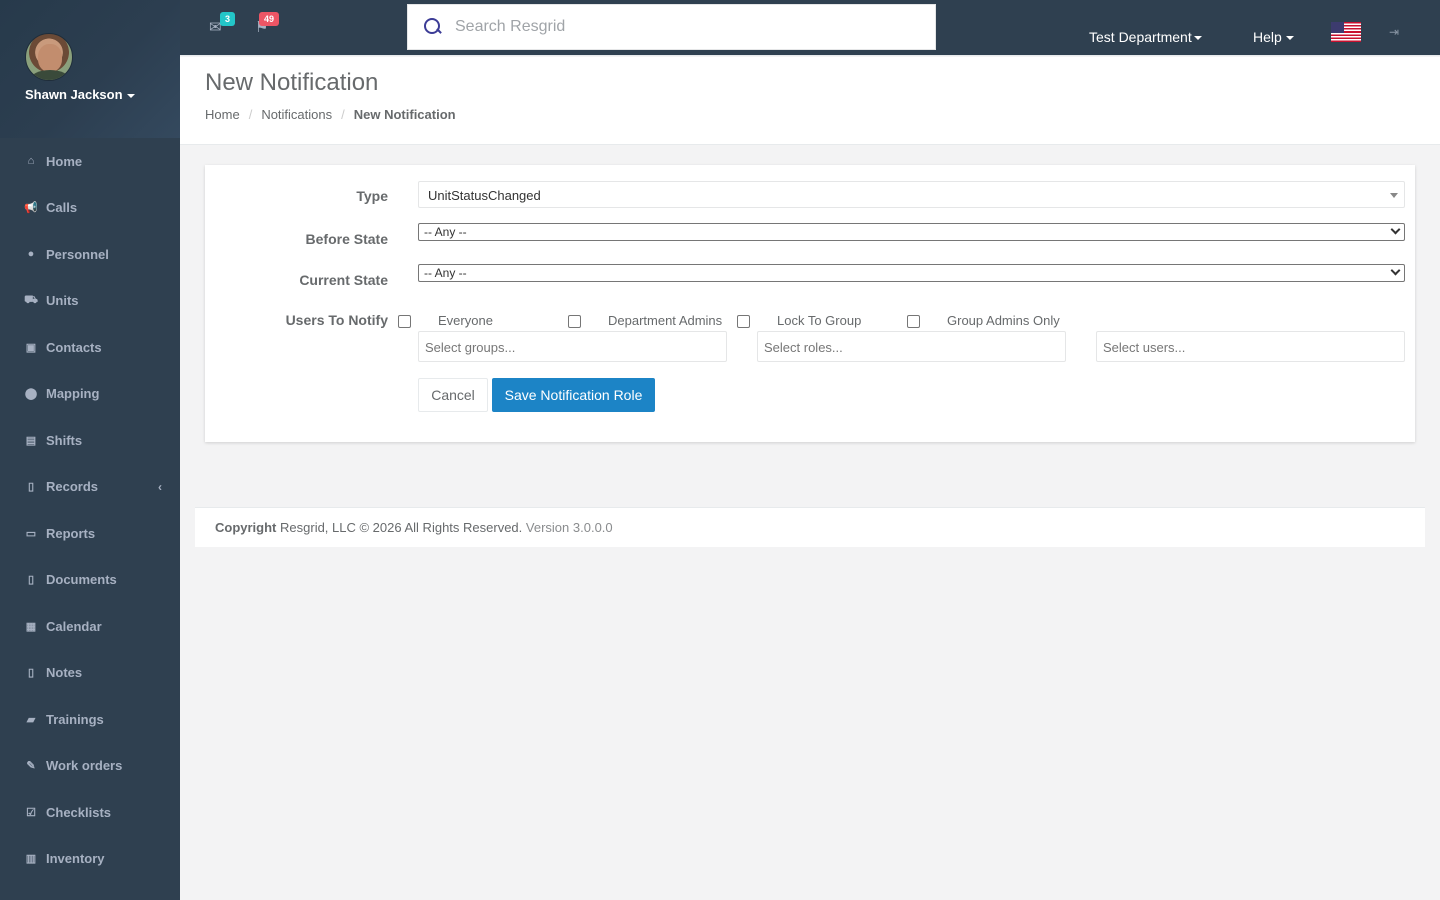 Image resolution: width=1440 pixels, height=900 pixels. Describe the element at coordinates (911, 232) in the screenshot. I see `before-state-select: -- Any --` at that location.